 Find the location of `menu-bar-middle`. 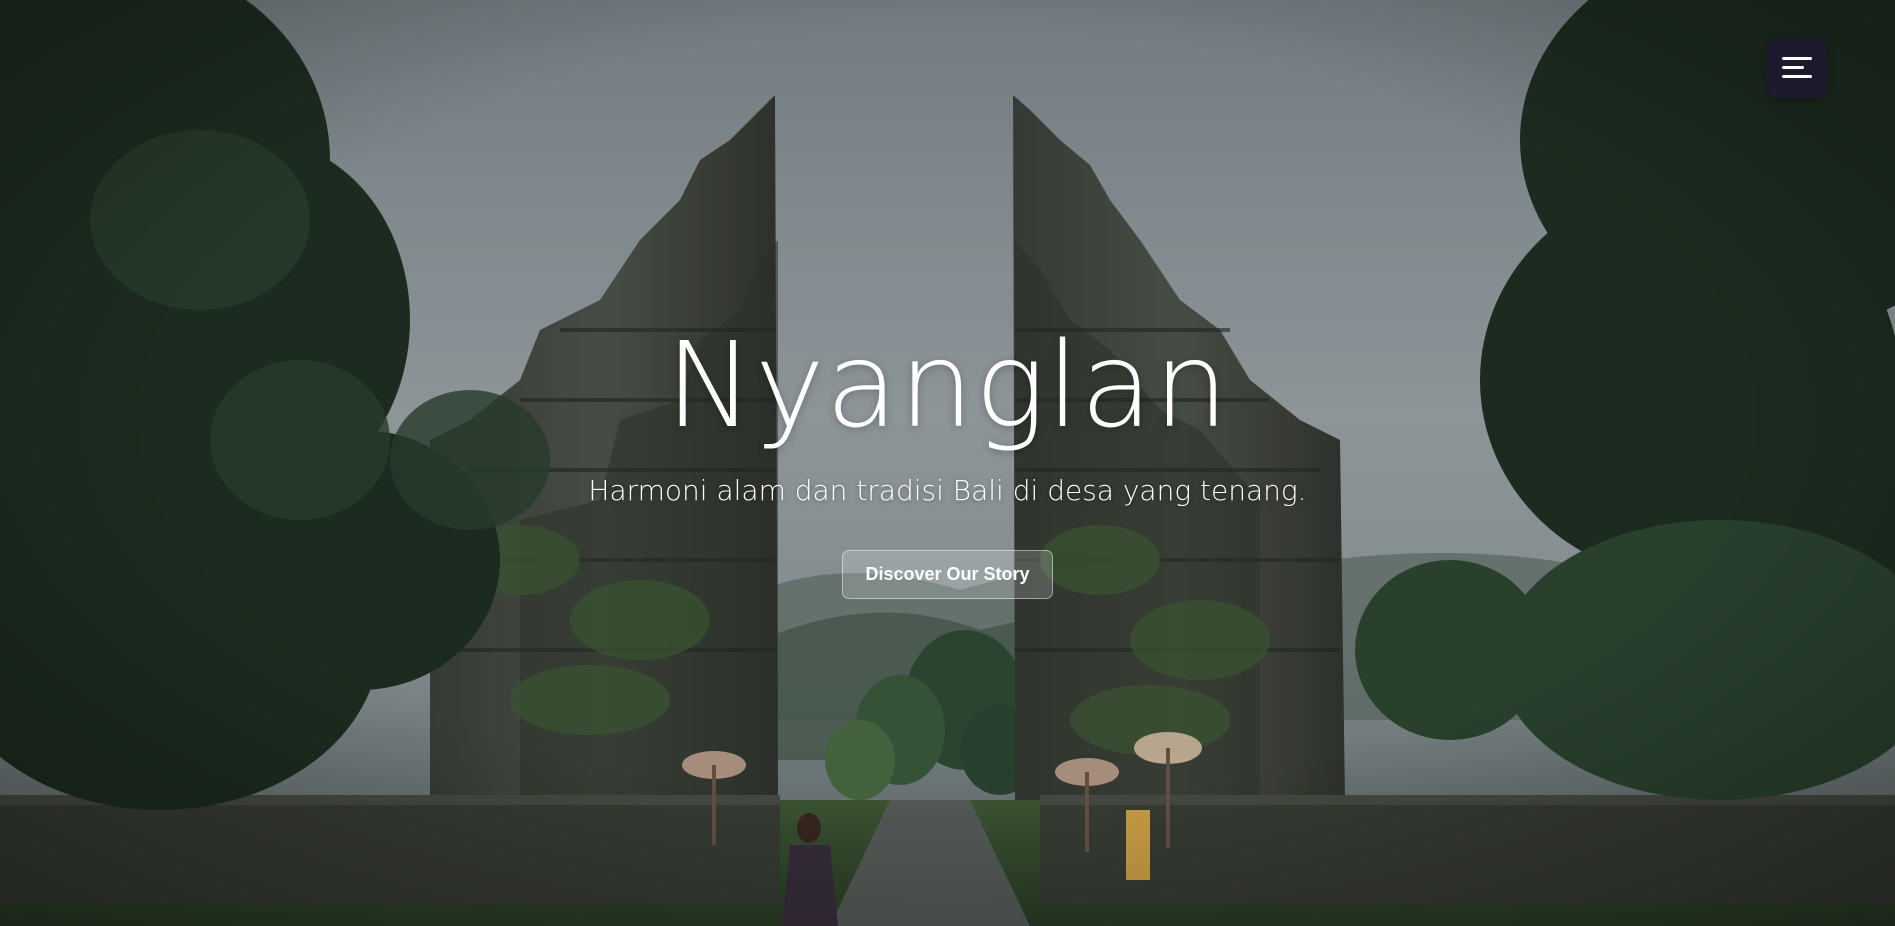

menu-bar-middle is located at coordinates (1793, 67).